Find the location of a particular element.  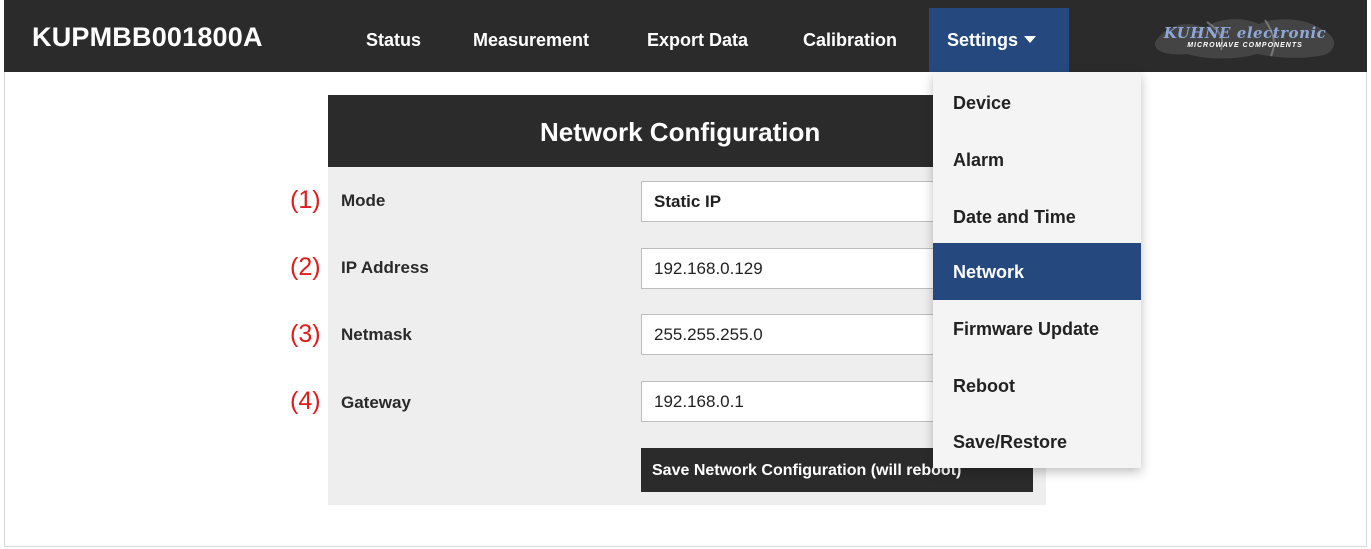

menu-item-alarm: Alarm is located at coordinates (1037, 157).